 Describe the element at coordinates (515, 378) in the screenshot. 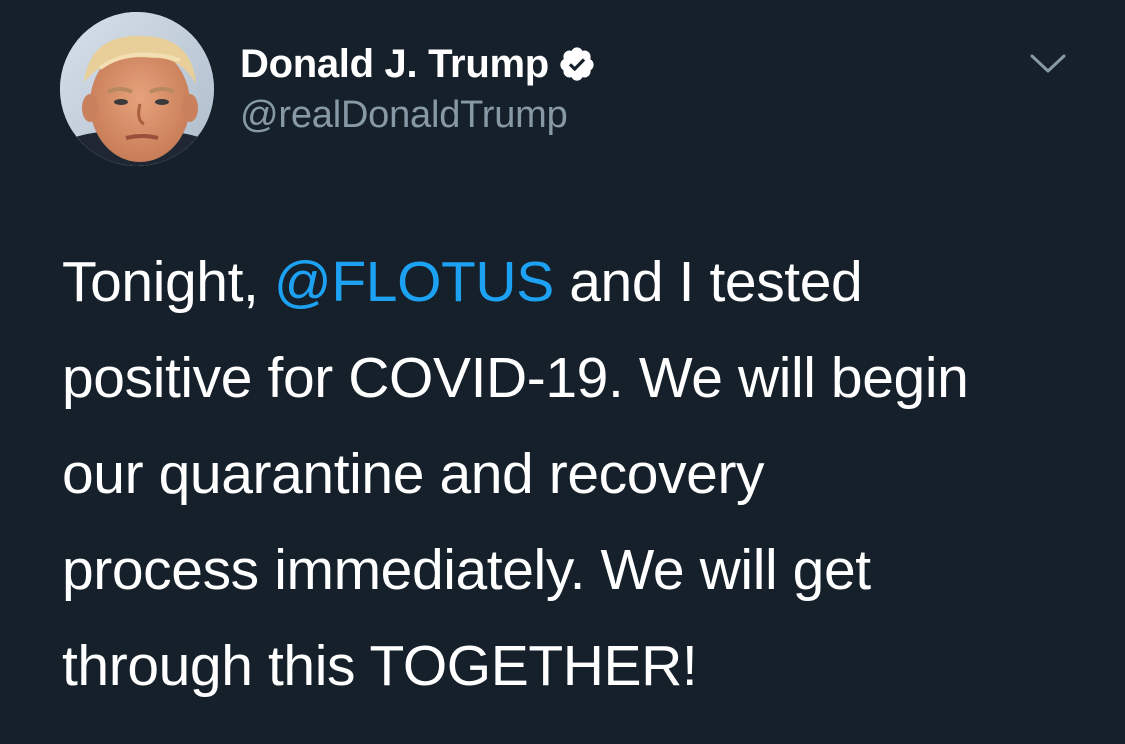

I see `tweet-text-line-2: positive for COVID-19. We will begin` at that location.